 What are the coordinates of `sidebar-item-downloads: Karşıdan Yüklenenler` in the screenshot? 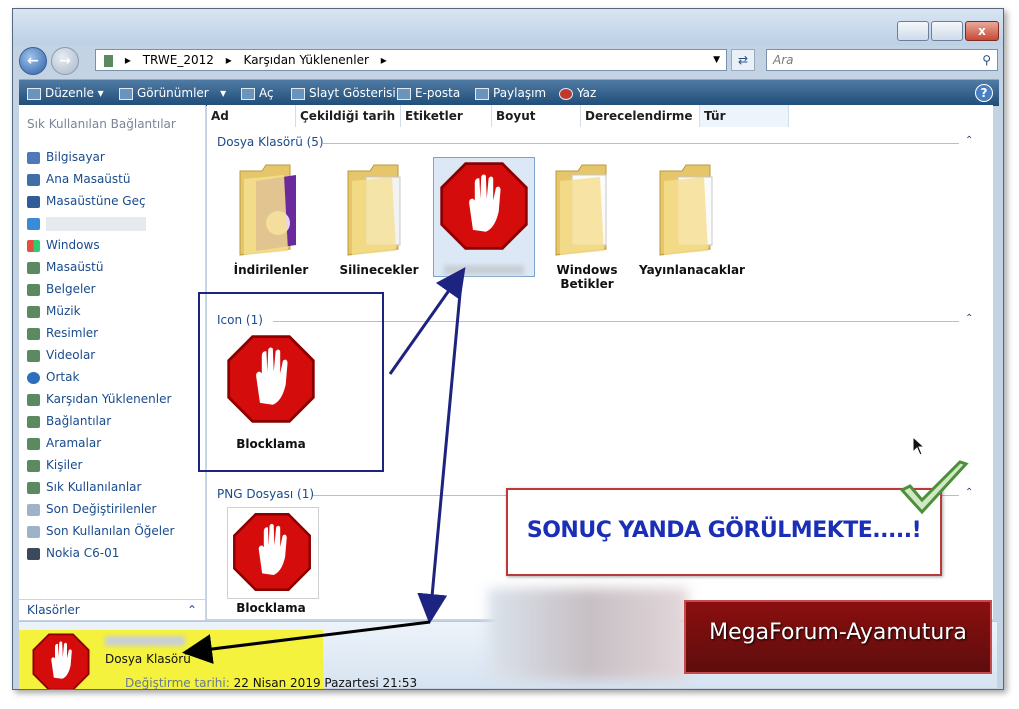 It's located at (99, 399).